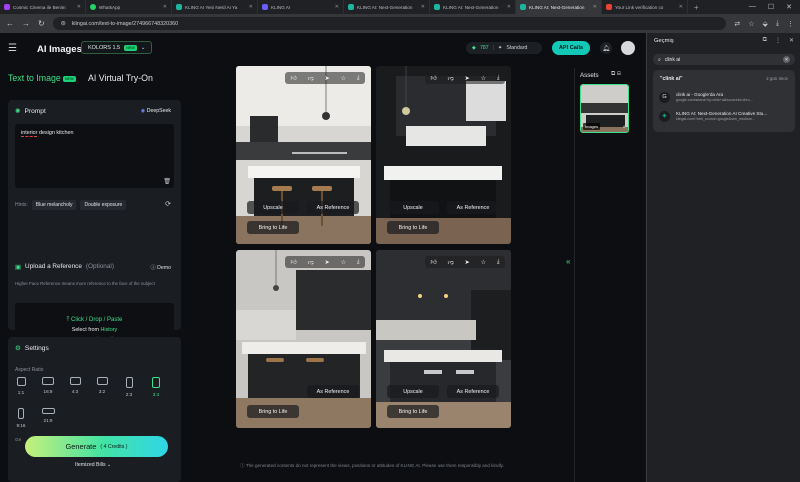 The image size is (800, 482). I want to click on browser-tab: KLING AI: Next-Generation ✕, so click(387, 7).